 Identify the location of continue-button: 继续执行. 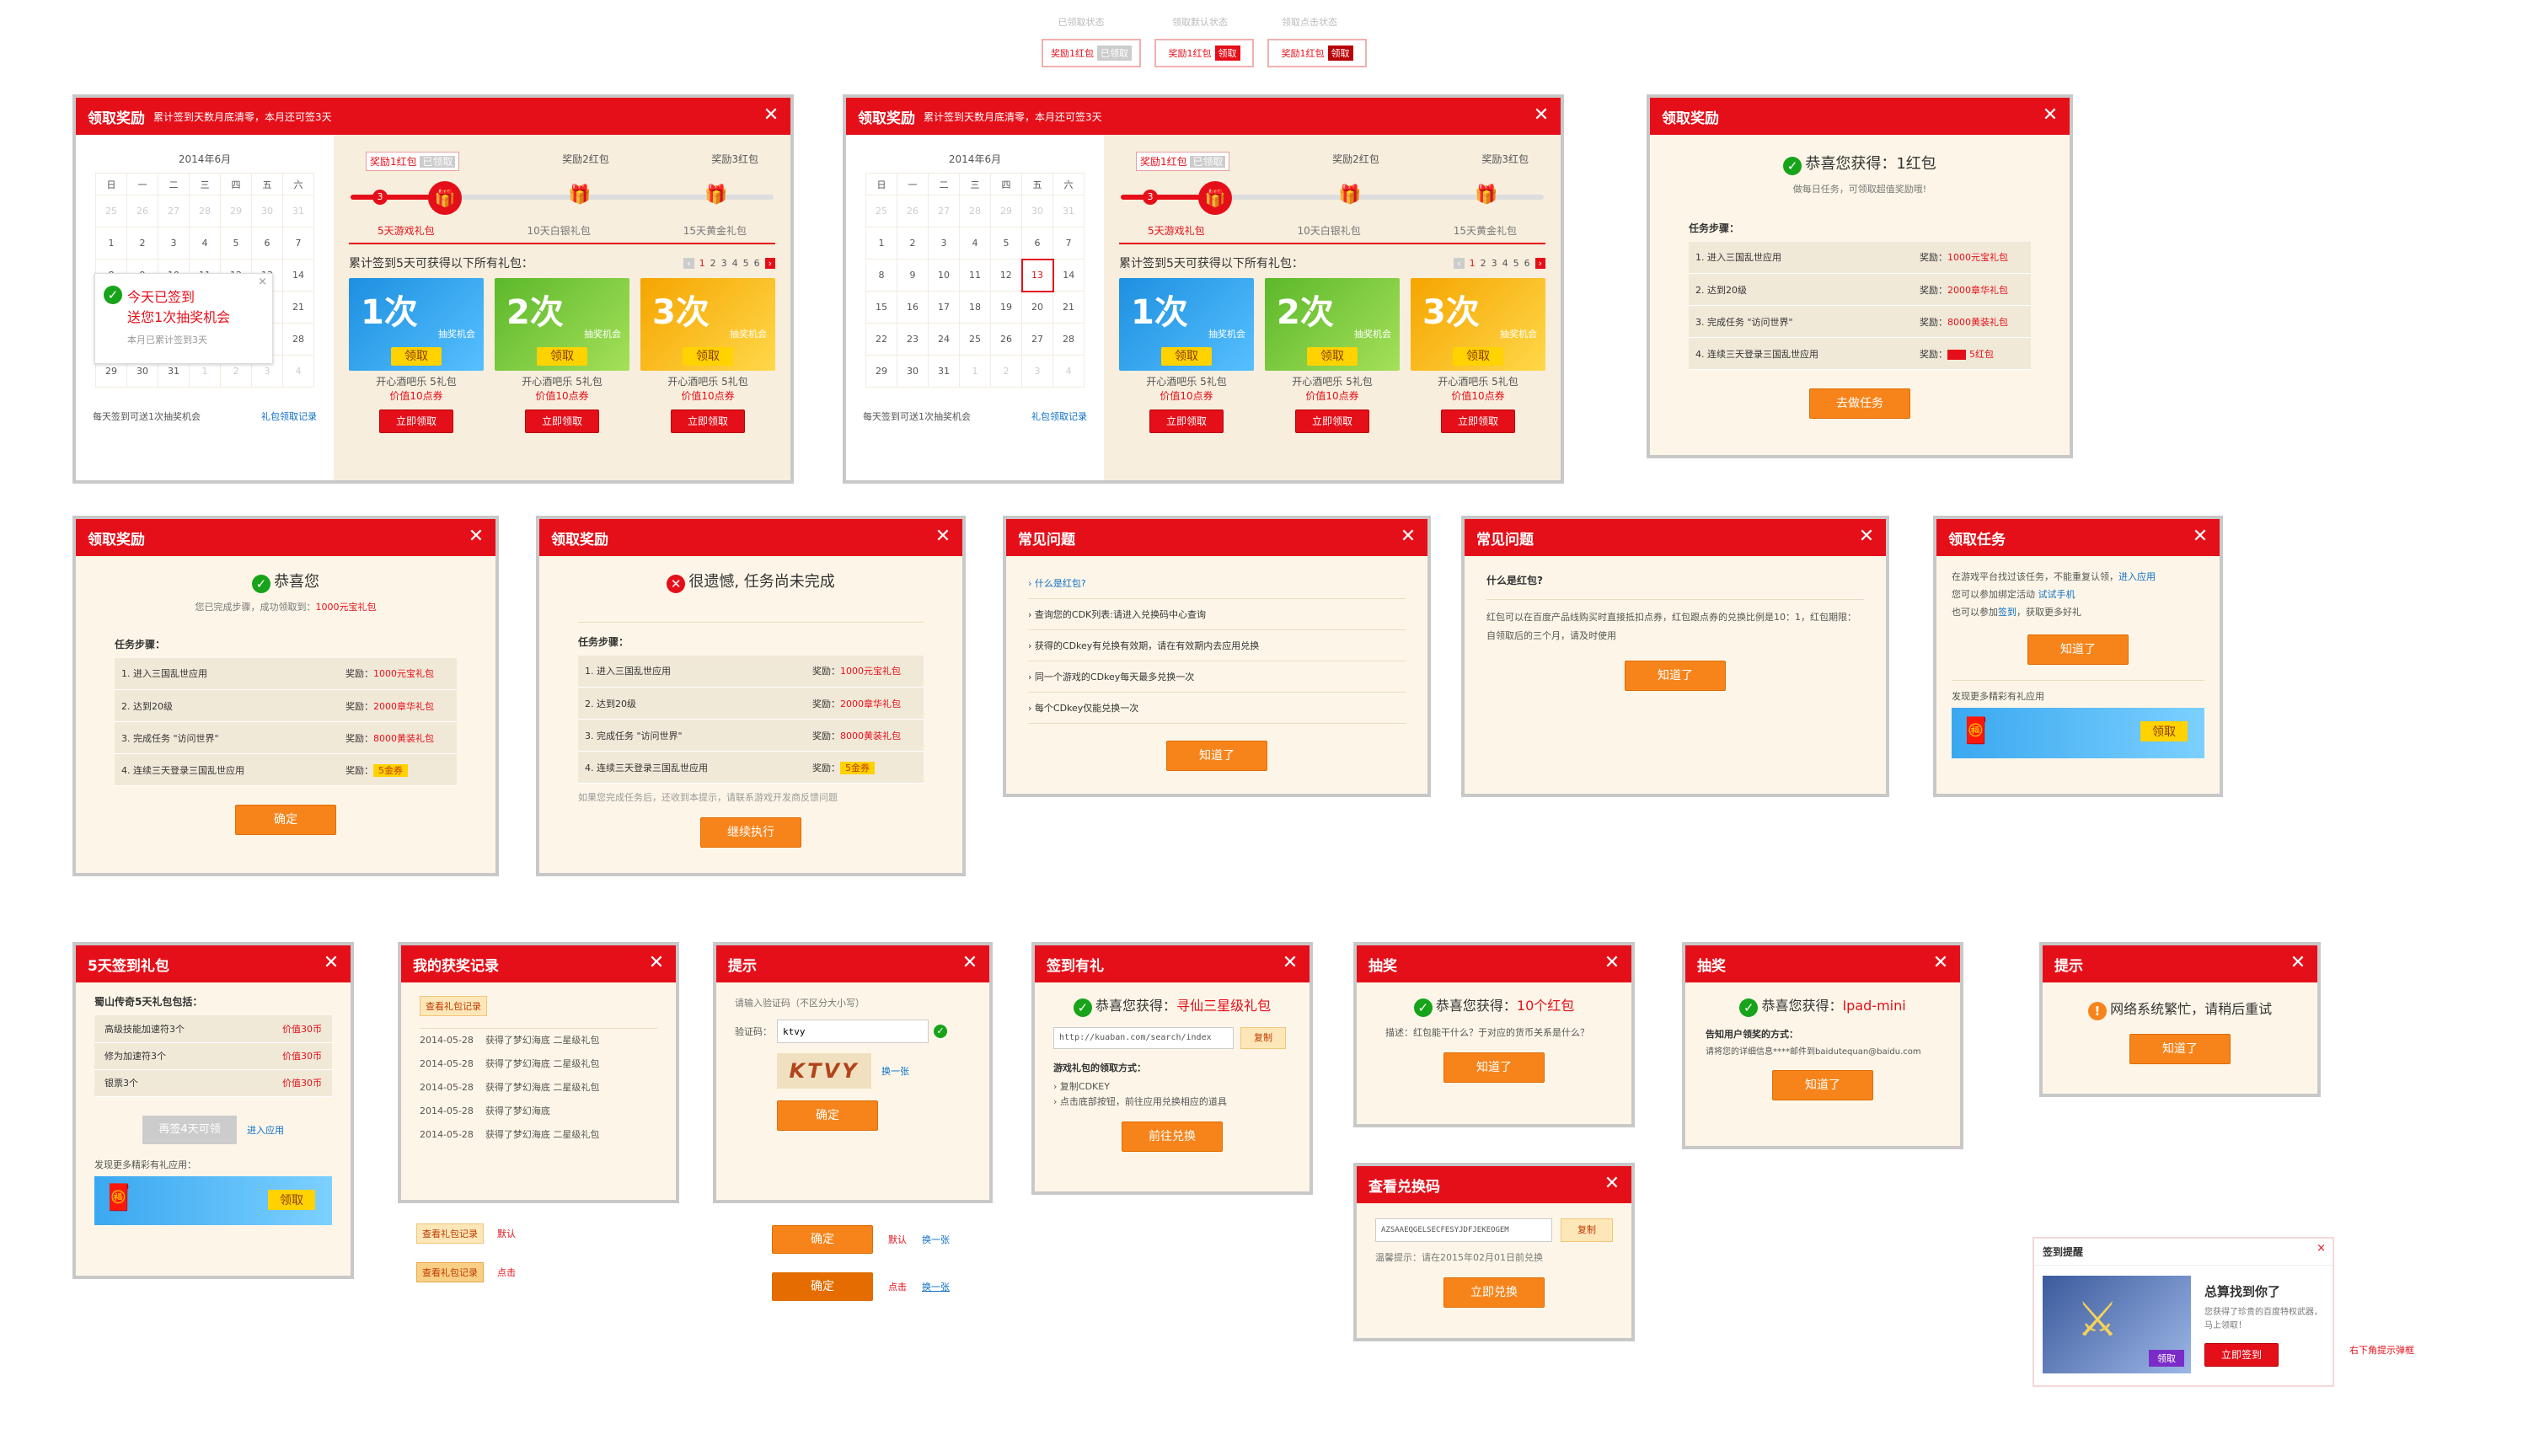
(751, 832).